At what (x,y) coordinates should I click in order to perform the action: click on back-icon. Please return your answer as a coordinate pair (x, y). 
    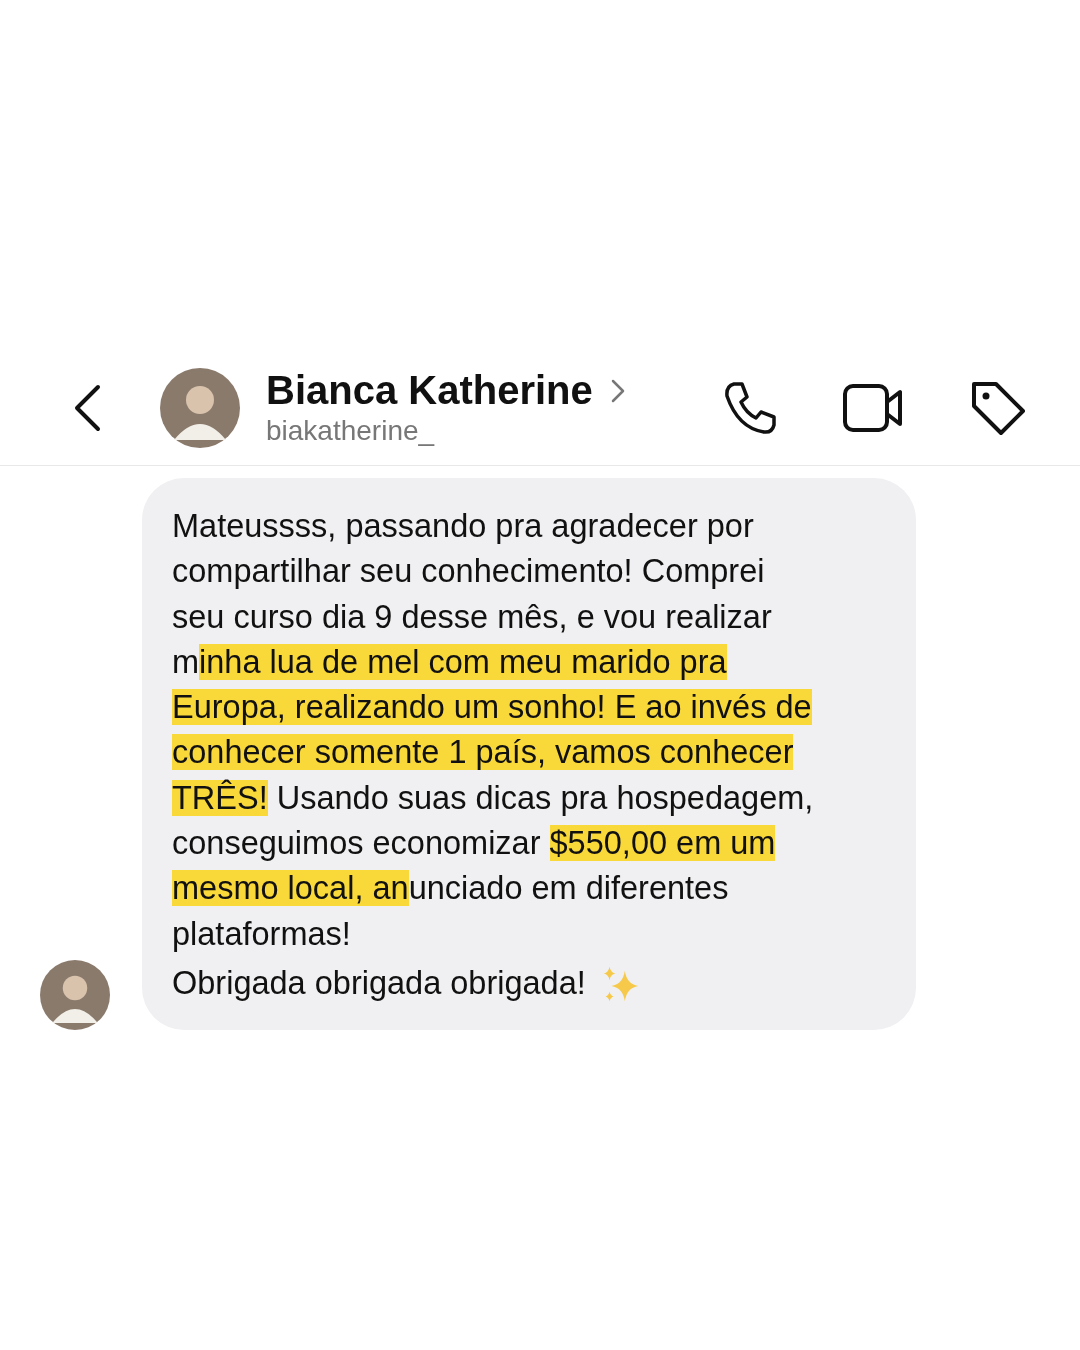
    Looking at the image, I should click on (87, 407).